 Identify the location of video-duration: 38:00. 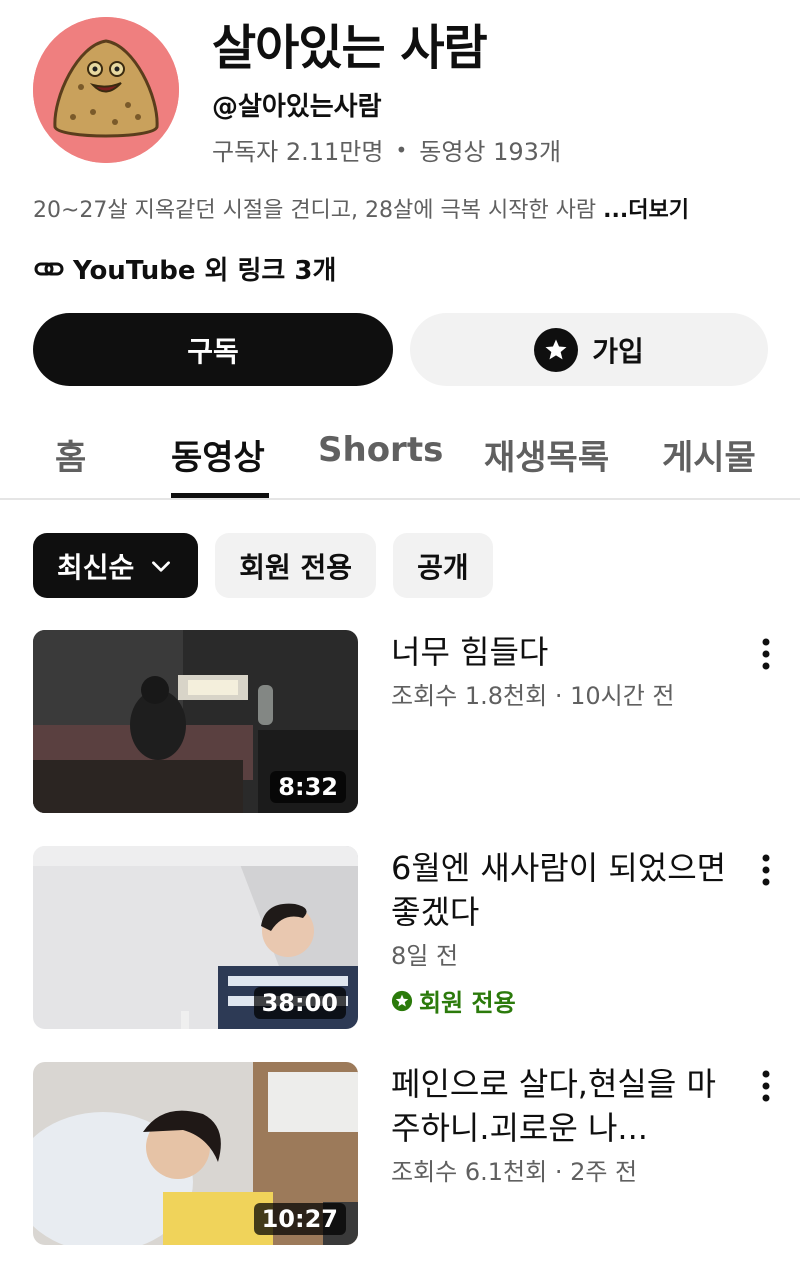
(299, 1003).